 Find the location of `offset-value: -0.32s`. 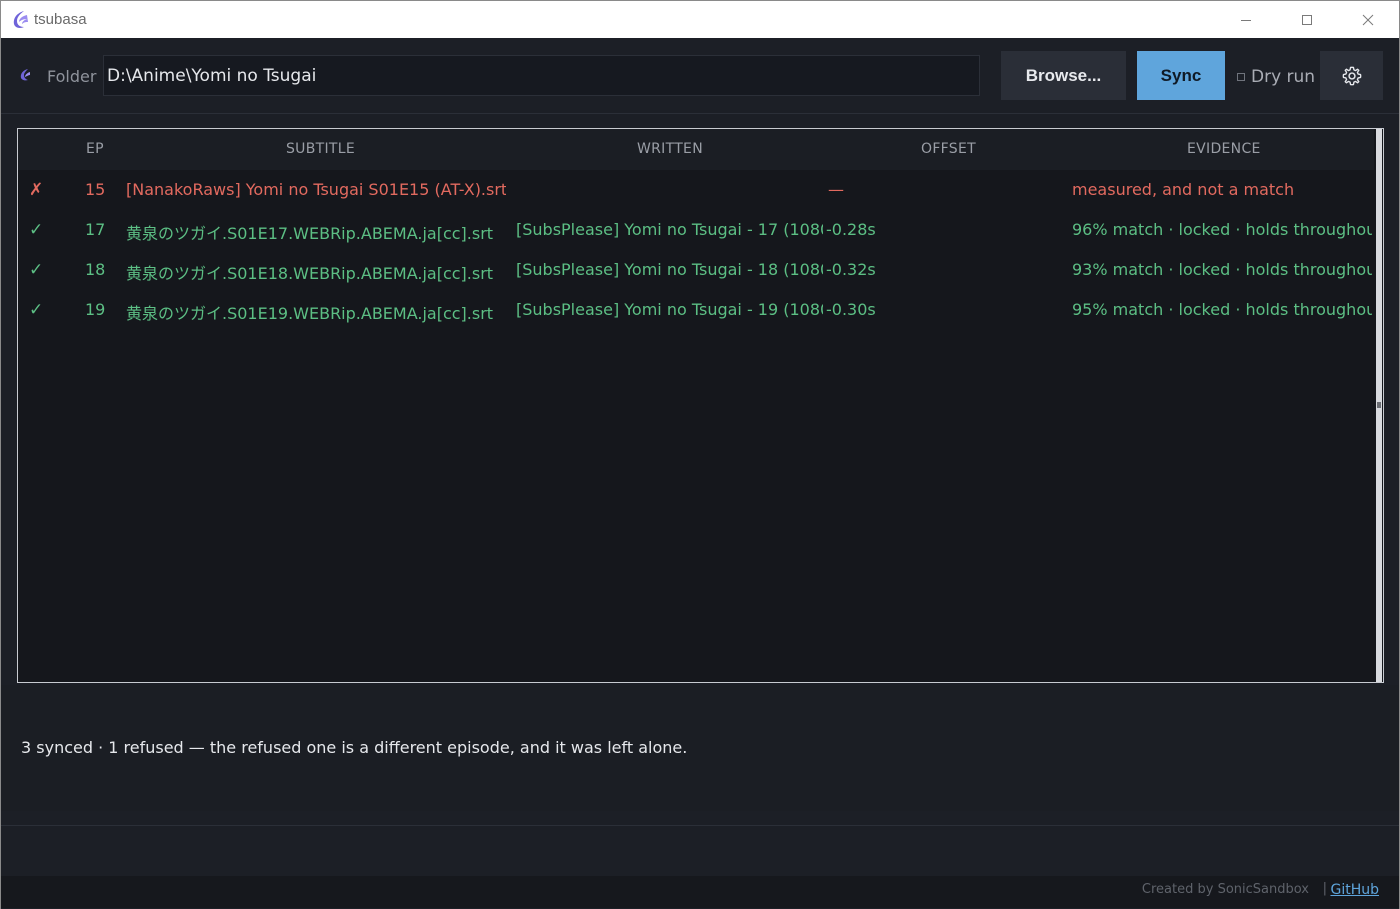

offset-value: -0.32s is located at coordinates (851, 269).